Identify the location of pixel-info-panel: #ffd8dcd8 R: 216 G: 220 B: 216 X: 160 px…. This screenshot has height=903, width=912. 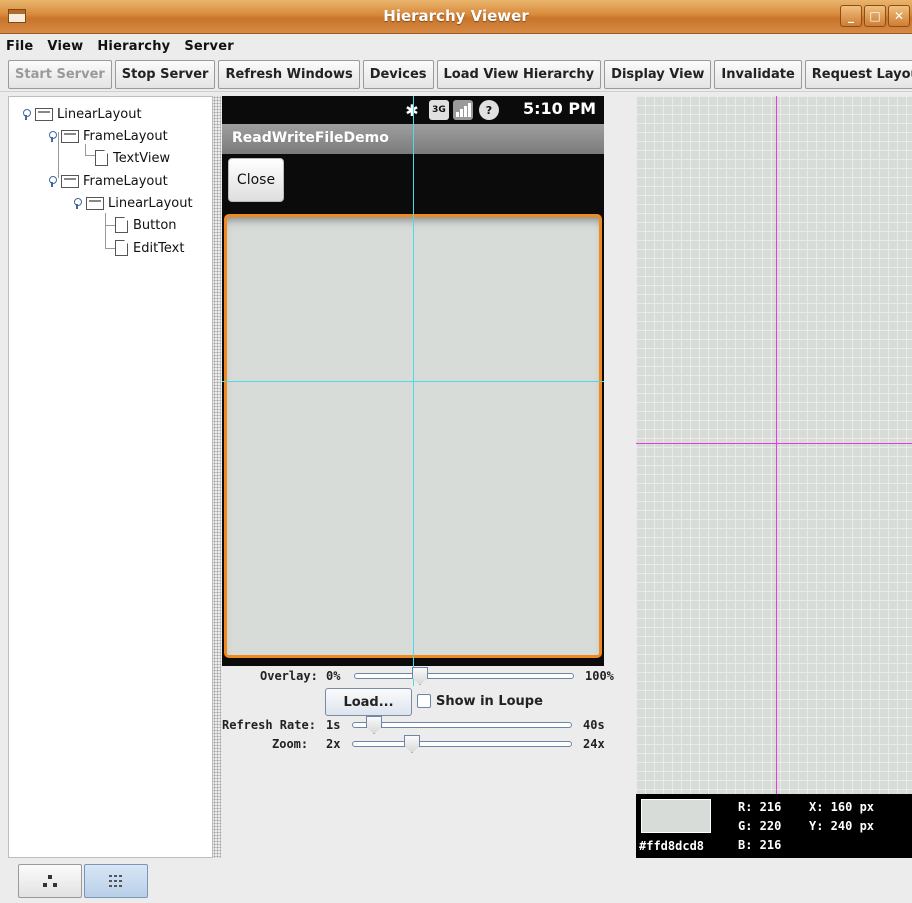
(774, 826).